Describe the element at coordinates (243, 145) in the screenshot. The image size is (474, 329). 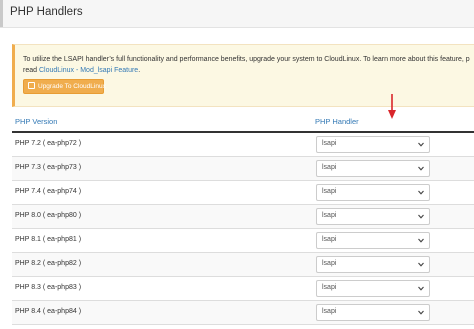
I see `table-row: PHP 7.2 ( ea-php72 ) lsapi` at that location.